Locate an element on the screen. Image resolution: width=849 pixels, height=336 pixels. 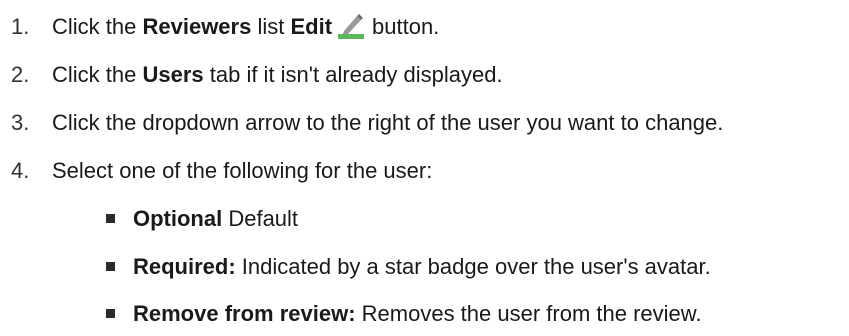
step-text: Click the Reviewers list Edit button. is located at coordinates (245, 27).